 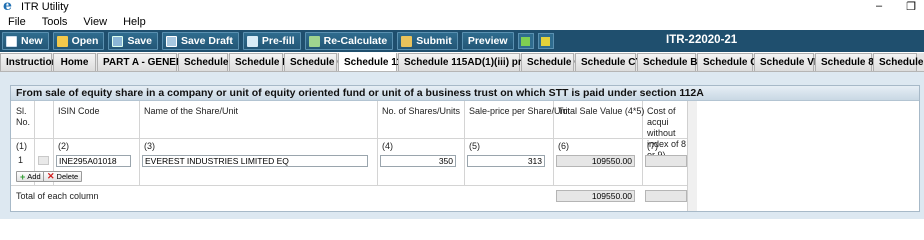 What do you see at coordinates (93, 161) in the screenshot?
I see `isin-code-input: INE295A01018` at bounding box center [93, 161].